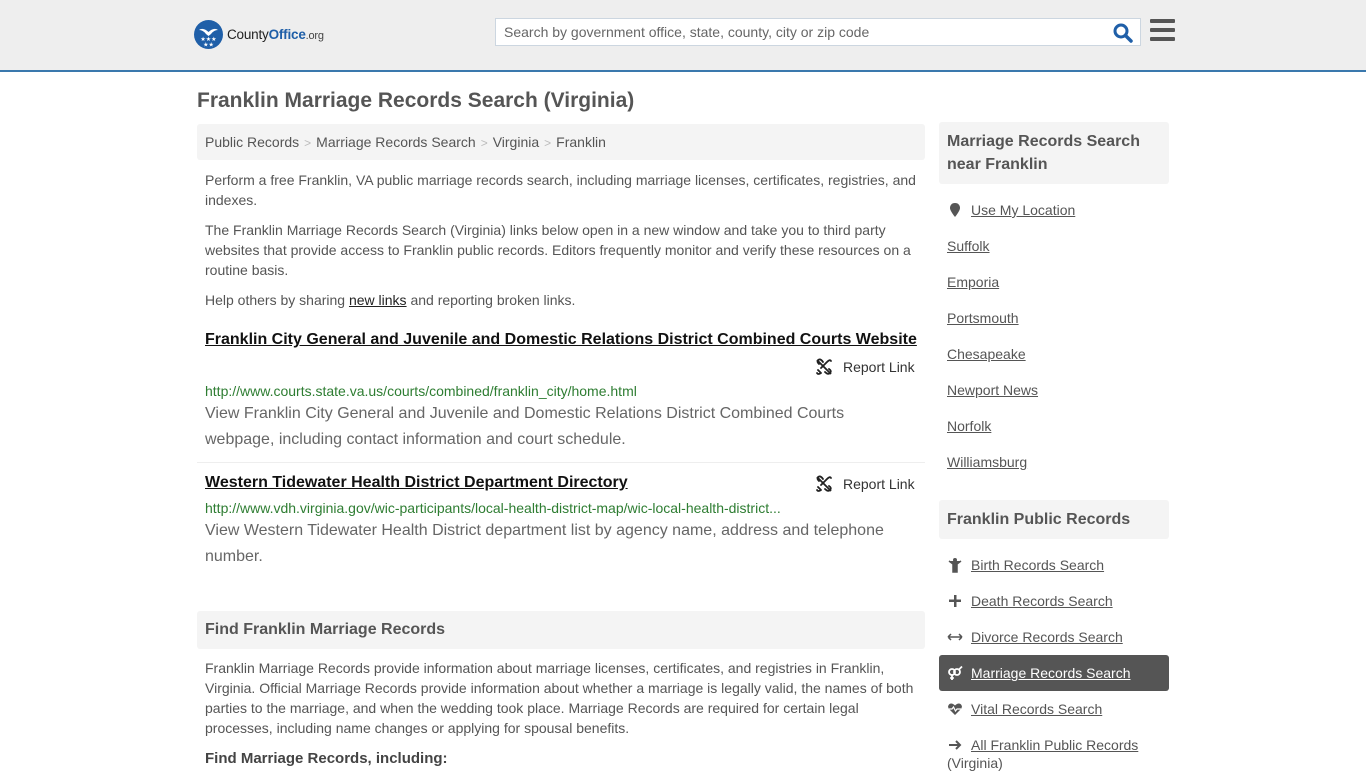 The image size is (1366, 771). What do you see at coordinates (1162, 31) in the screenshot?
I see `hamburger-menu-icon` at bounding box center [1162, 31].